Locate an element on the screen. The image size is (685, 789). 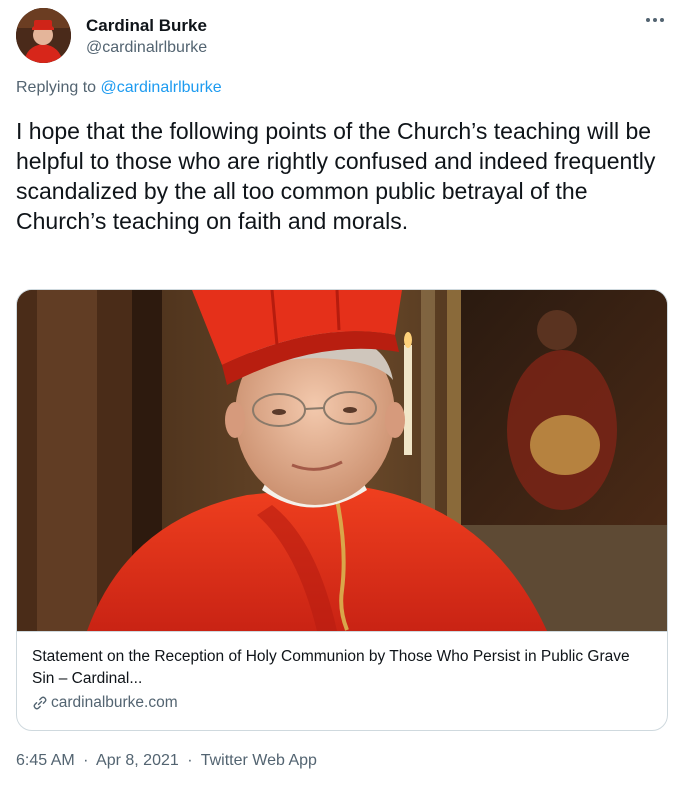
replying-to-handle-link: @cardinalrlburke is located at coordinates (161, 87).